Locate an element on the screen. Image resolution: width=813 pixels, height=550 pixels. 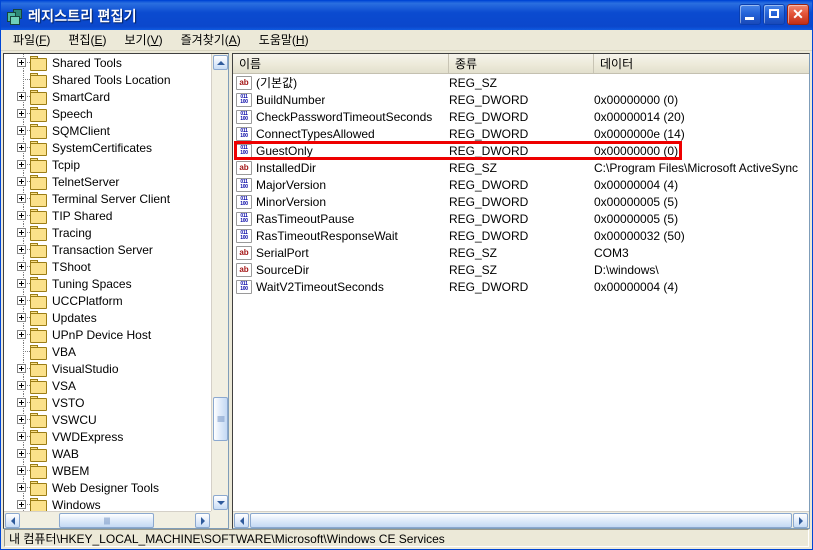
registry-value-row: ab SourceDir REG_SZ D:\windows\ is located at coordinates (521, 269).